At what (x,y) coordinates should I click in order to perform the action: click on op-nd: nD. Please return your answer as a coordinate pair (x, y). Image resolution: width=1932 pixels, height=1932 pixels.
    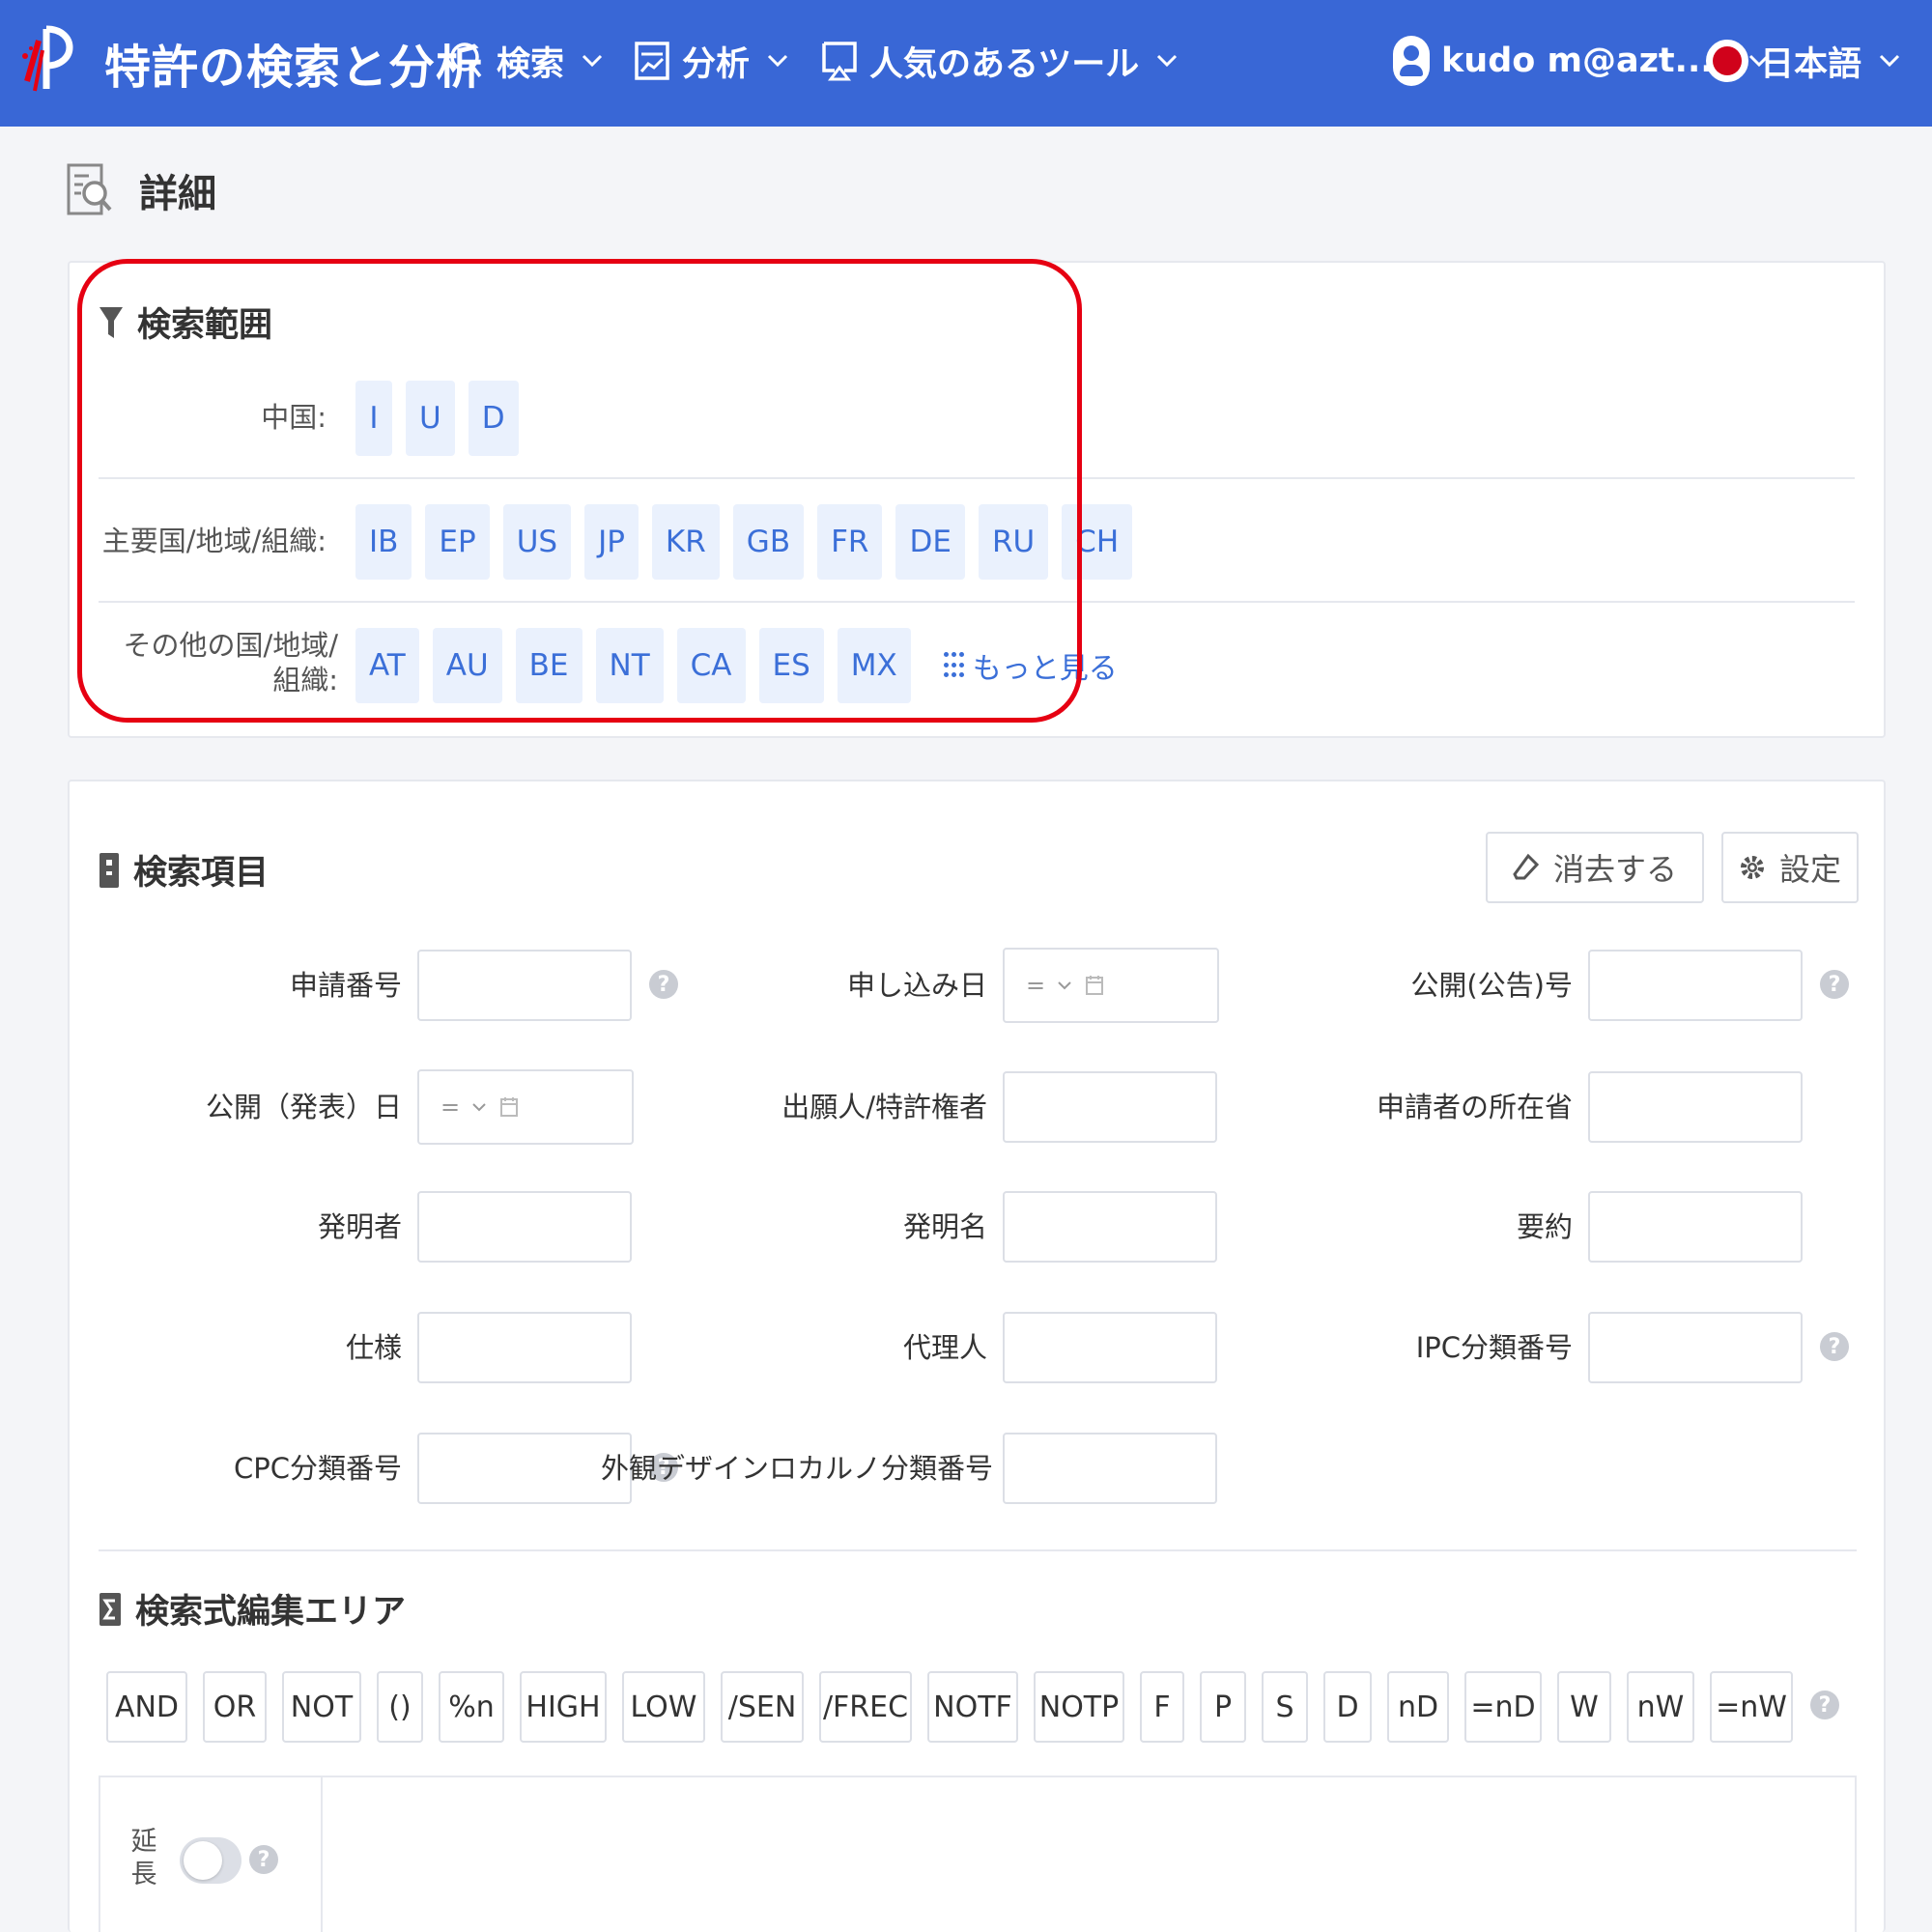
    Looking at the image, I should click on (1418, 1707).